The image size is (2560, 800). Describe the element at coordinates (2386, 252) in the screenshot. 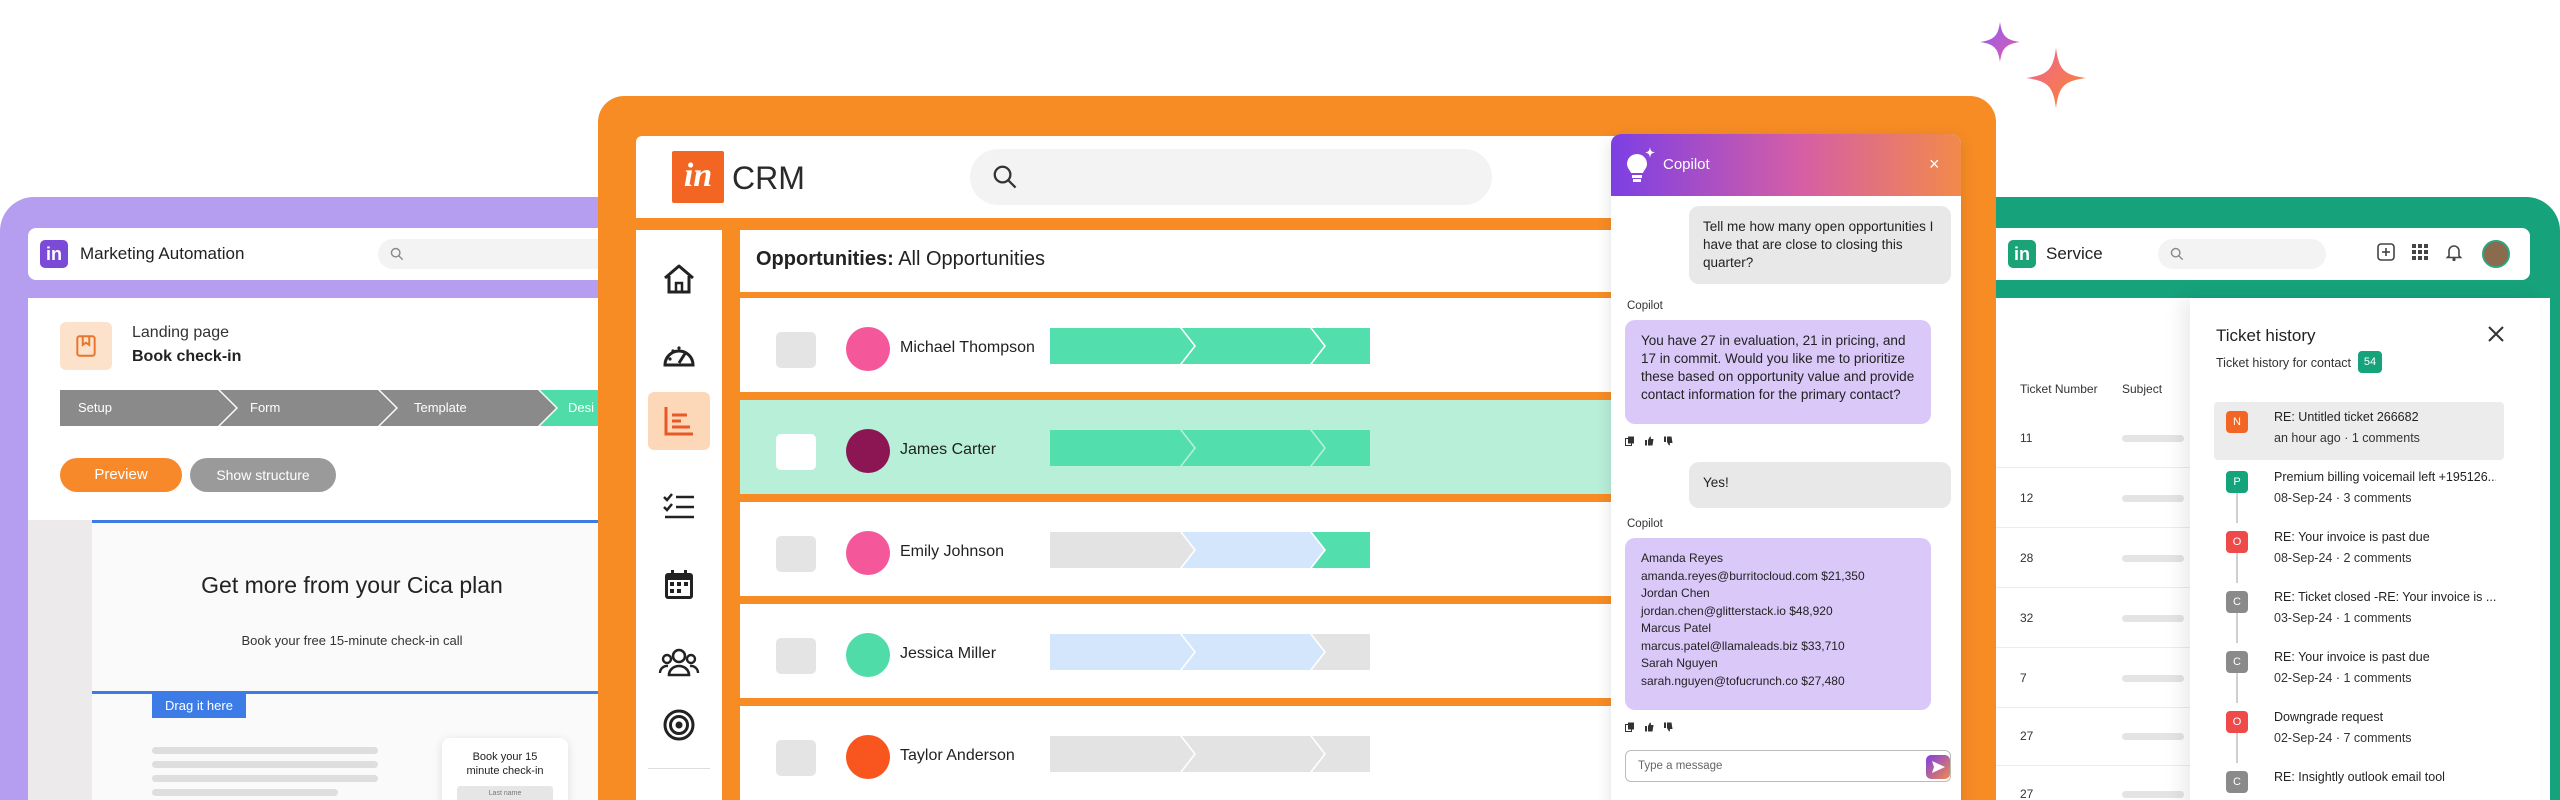

I see `add-icon` at that location.